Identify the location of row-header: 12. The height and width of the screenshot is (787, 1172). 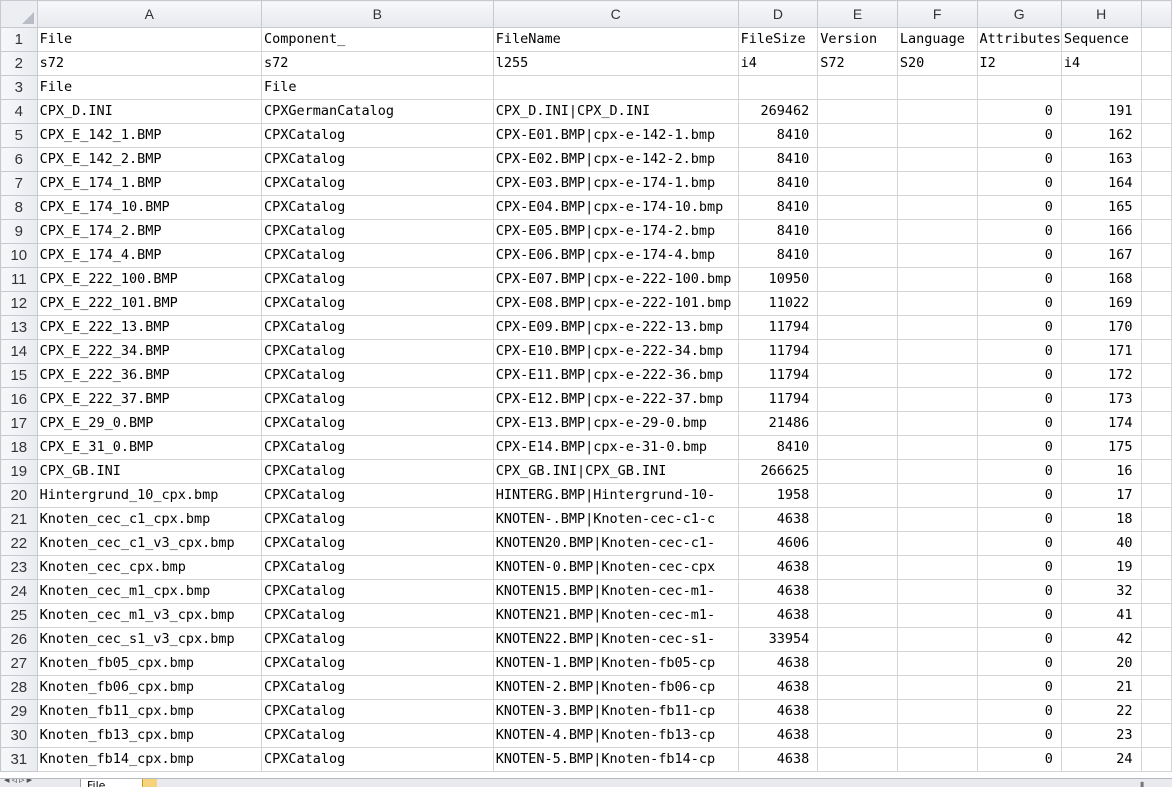
(19, 303).